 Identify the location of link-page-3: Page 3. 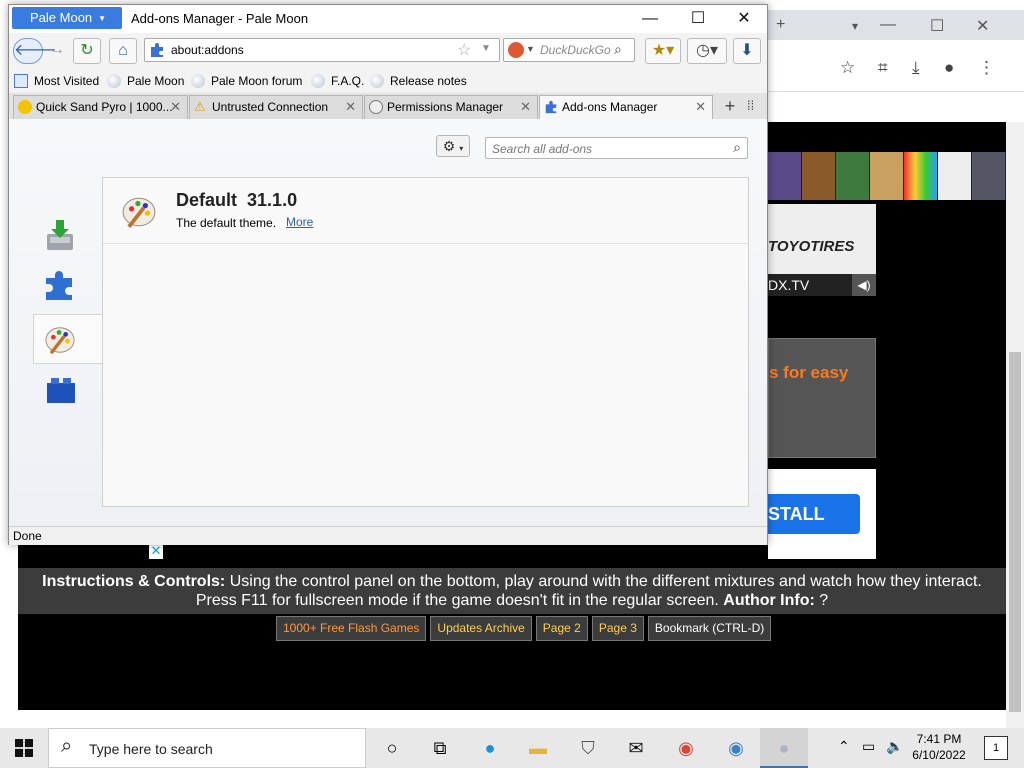
(617, 628).